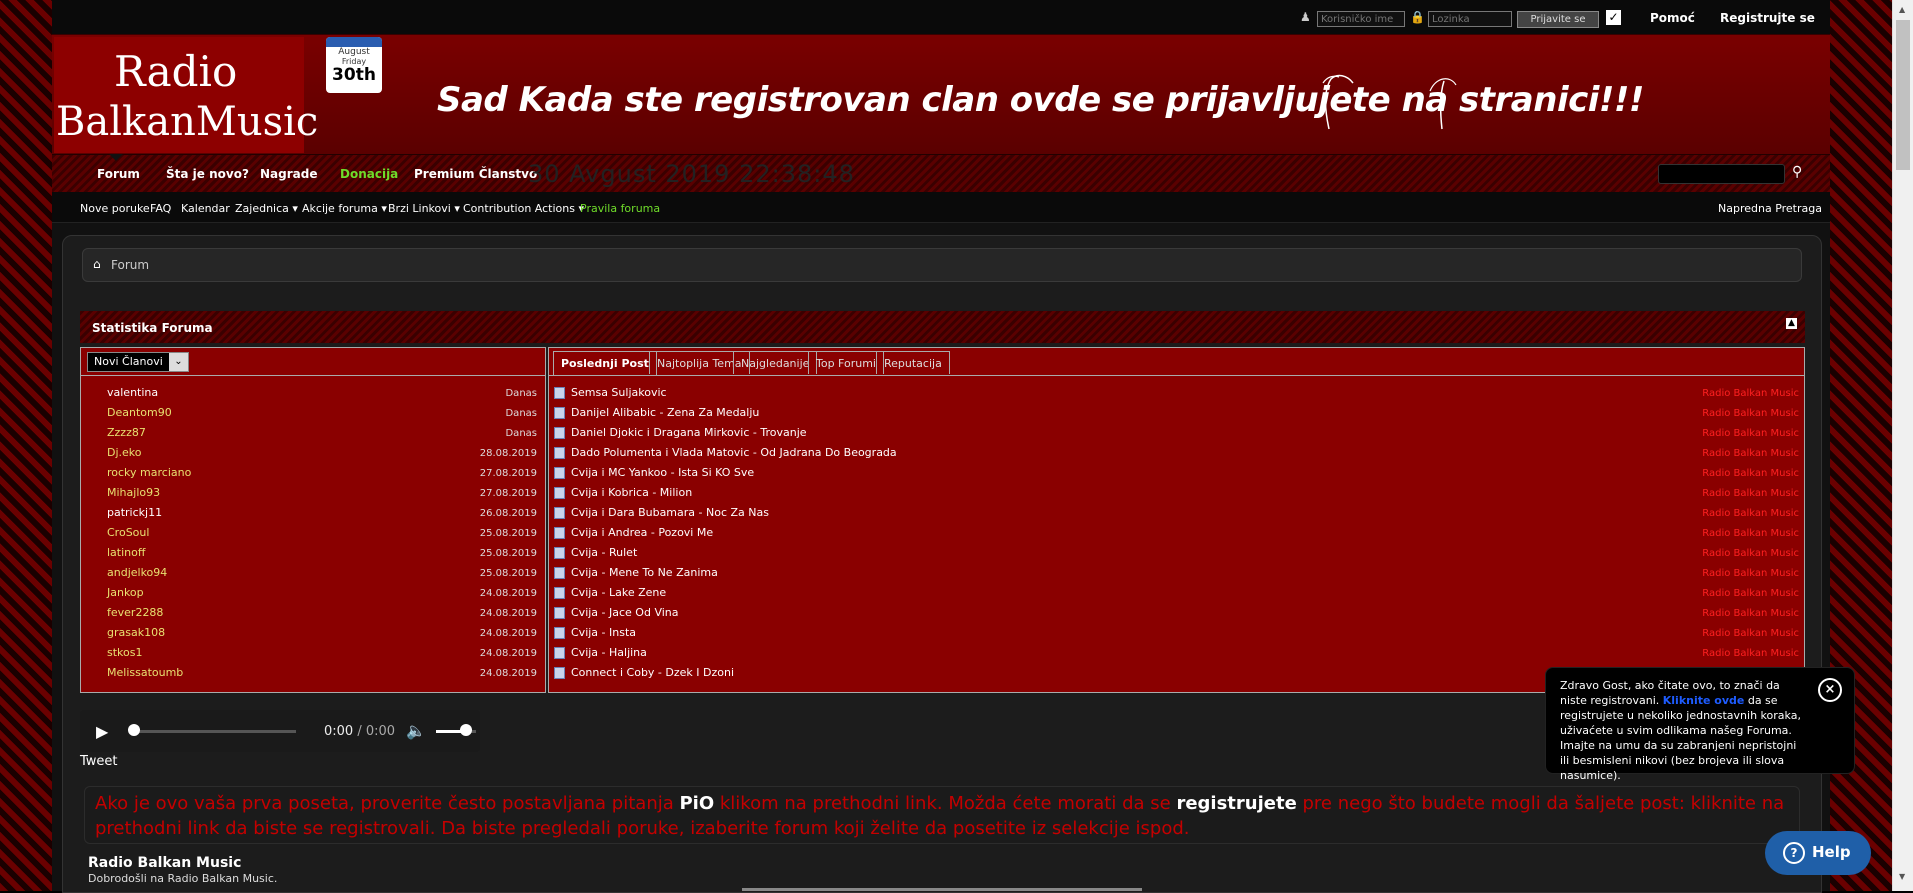 The width and height of the screenshot is (1913, 893). I want to click on scroll-up-icon: ▲, so click(1902, 9).